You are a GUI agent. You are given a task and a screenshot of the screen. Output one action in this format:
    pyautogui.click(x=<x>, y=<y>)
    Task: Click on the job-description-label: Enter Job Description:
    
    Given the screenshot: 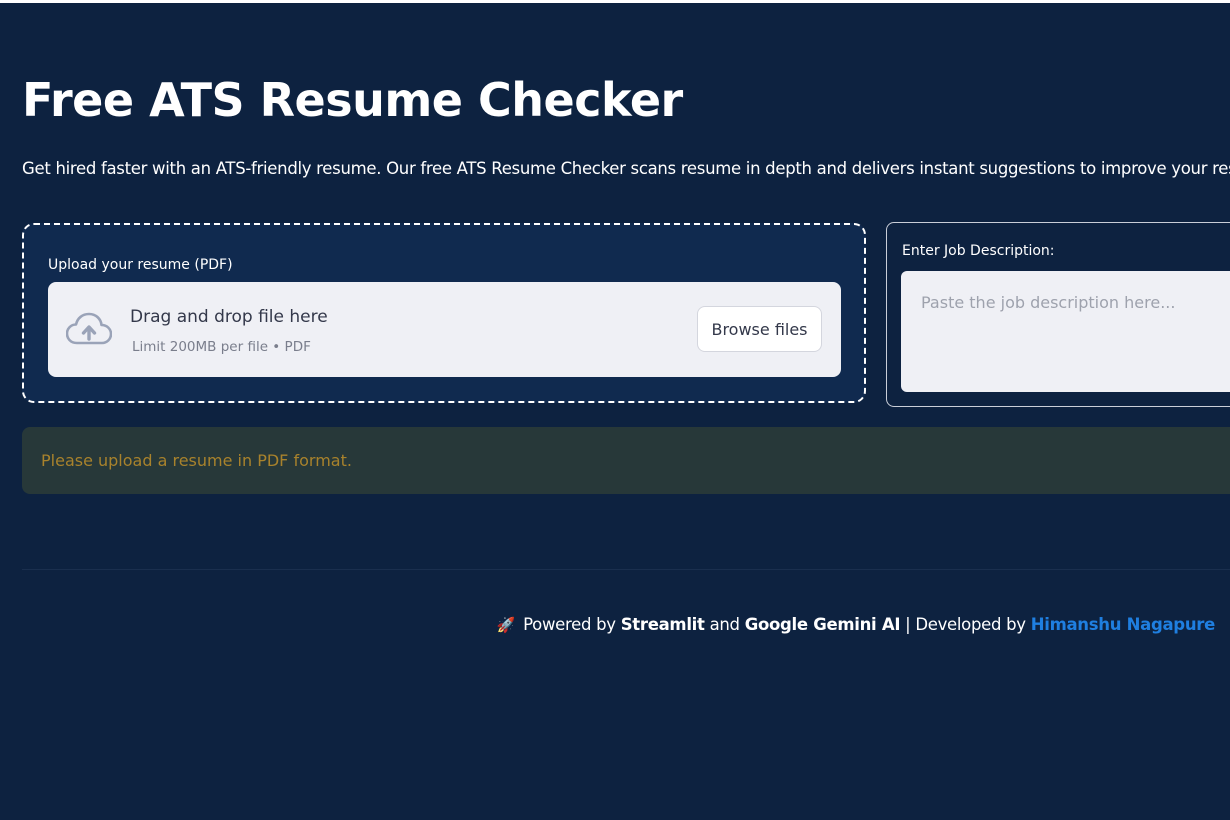 What is the action you would take?
    pyautogui.click(x=978, y=251)
    